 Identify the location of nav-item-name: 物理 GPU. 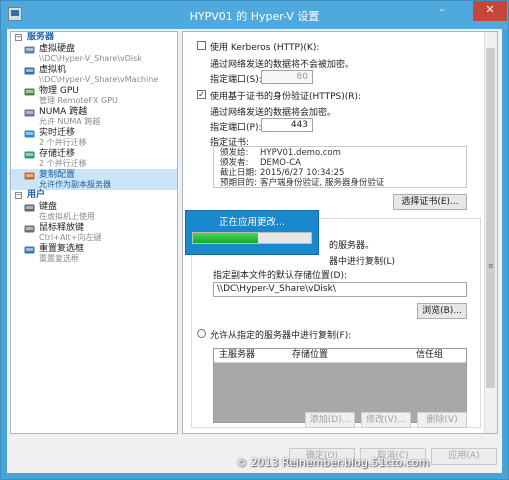
(59, 91).